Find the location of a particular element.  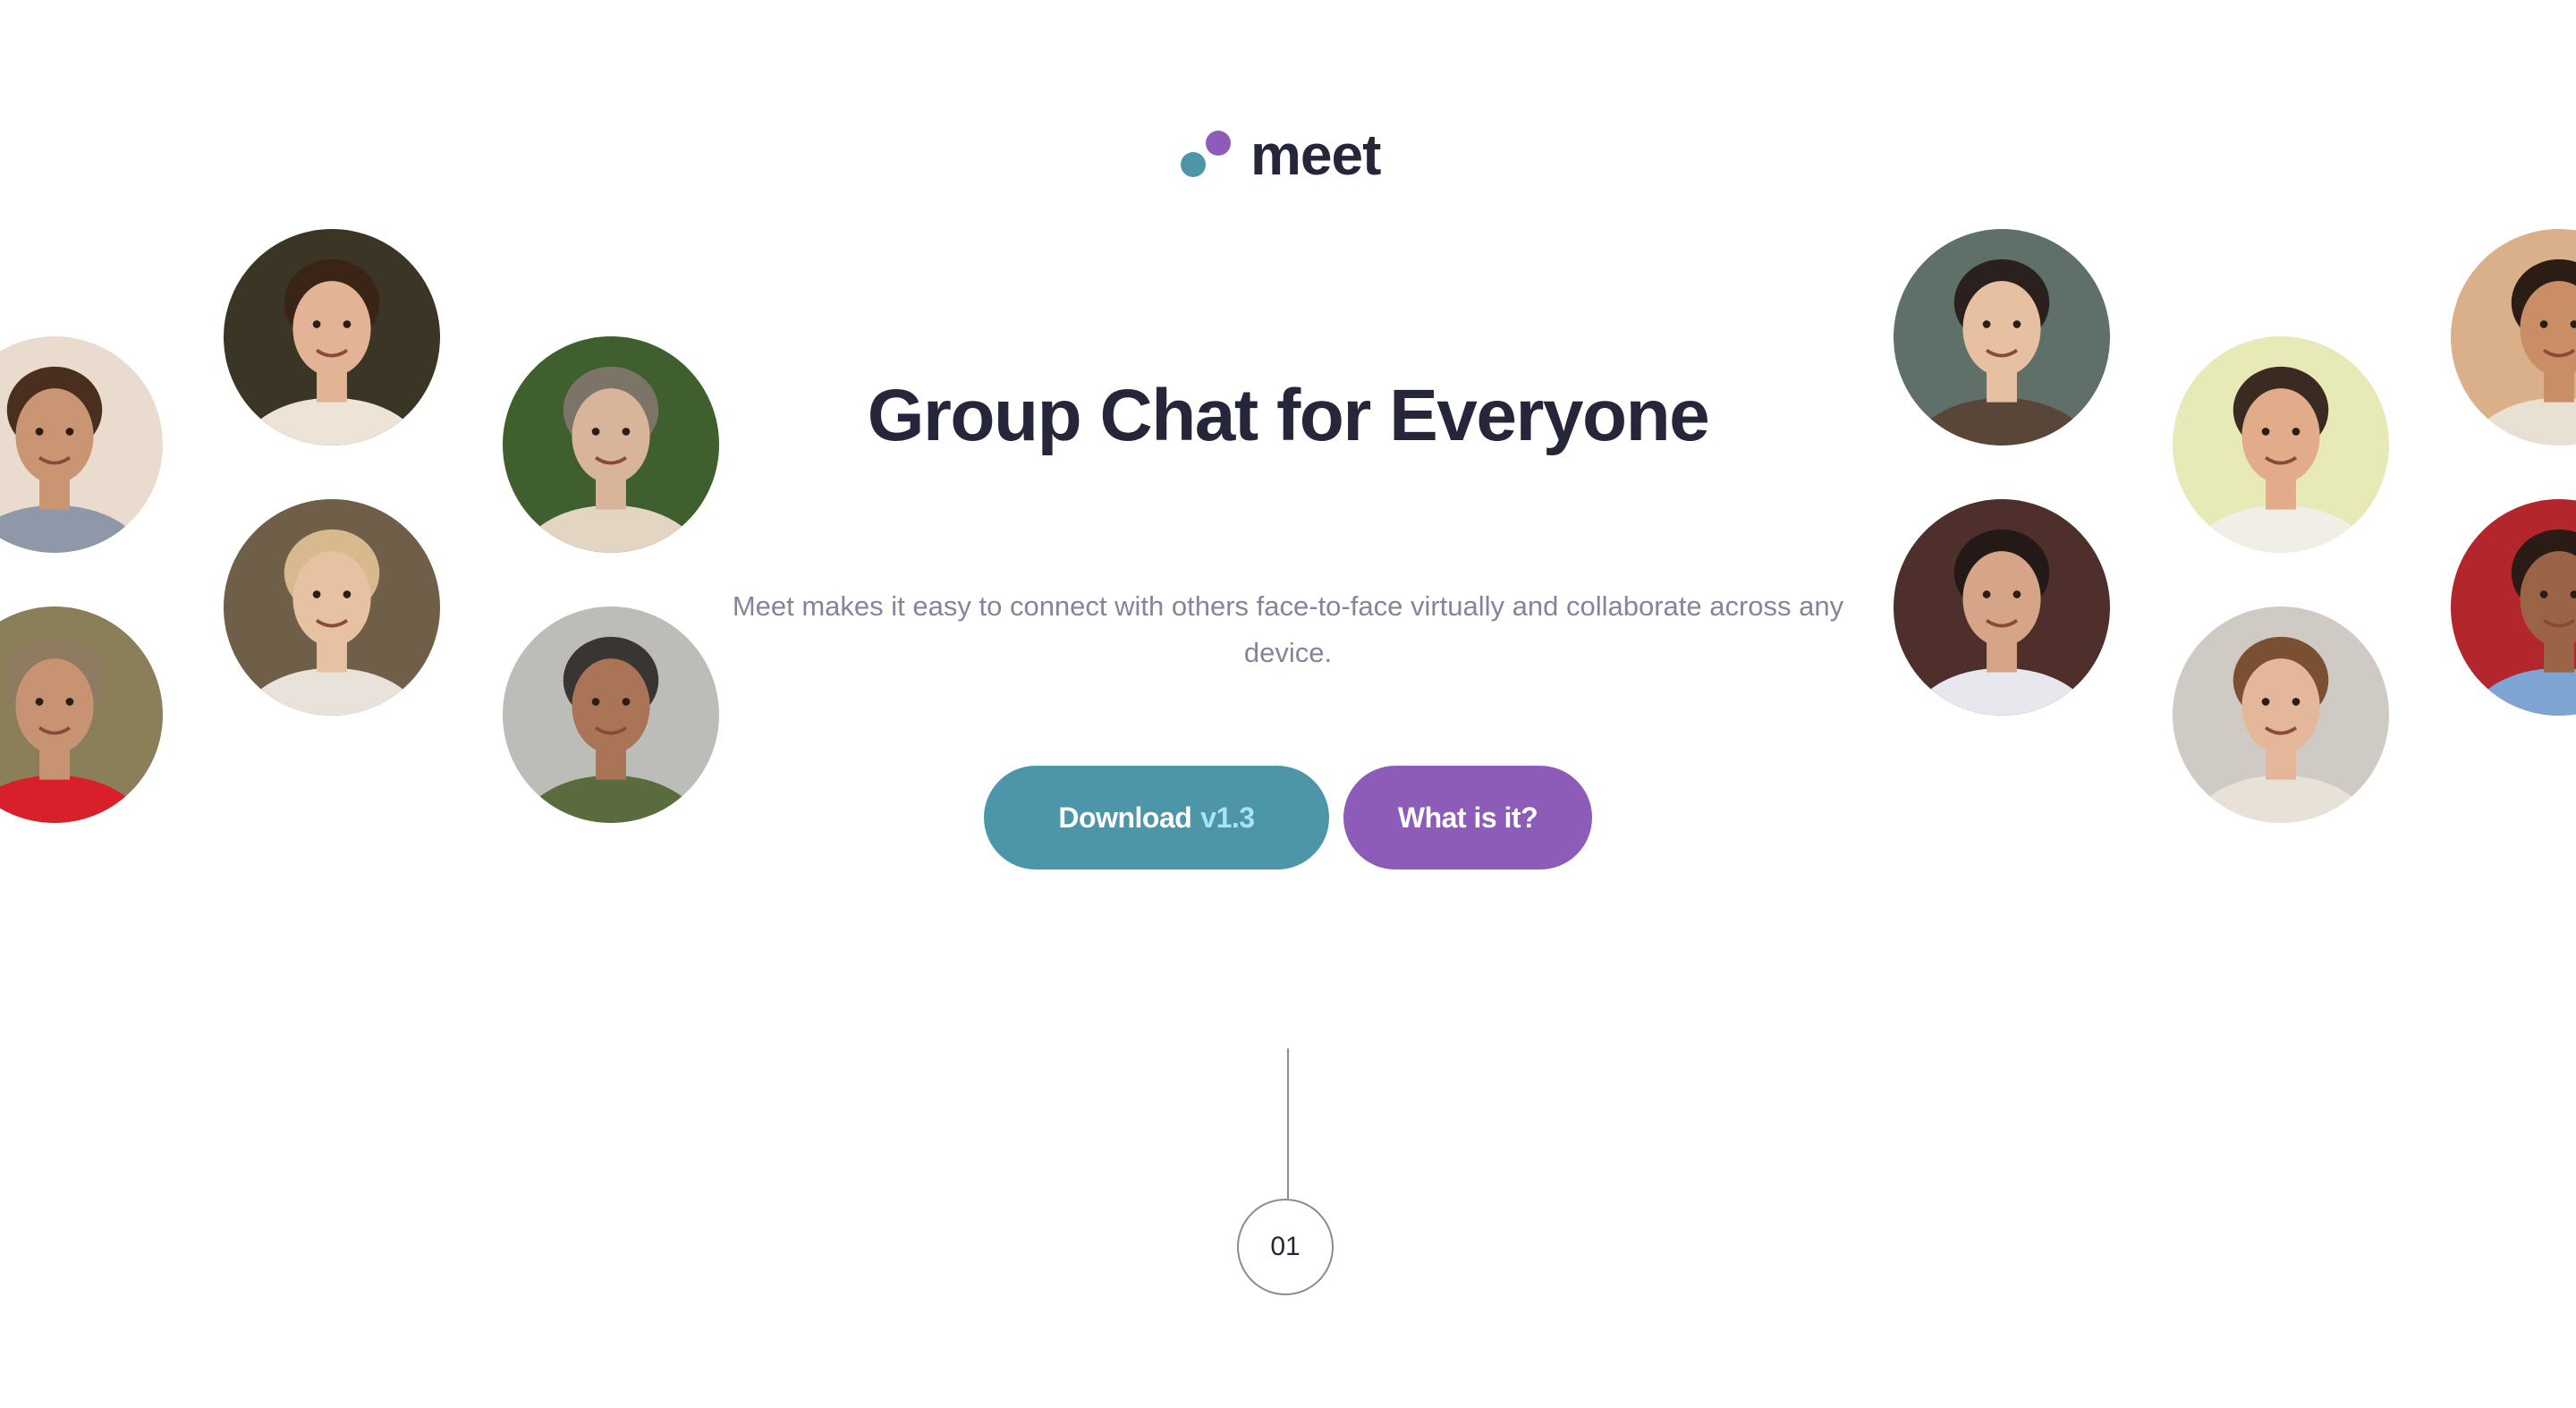

avatar-man-glasses-photo is located at coordinates (611, 445).